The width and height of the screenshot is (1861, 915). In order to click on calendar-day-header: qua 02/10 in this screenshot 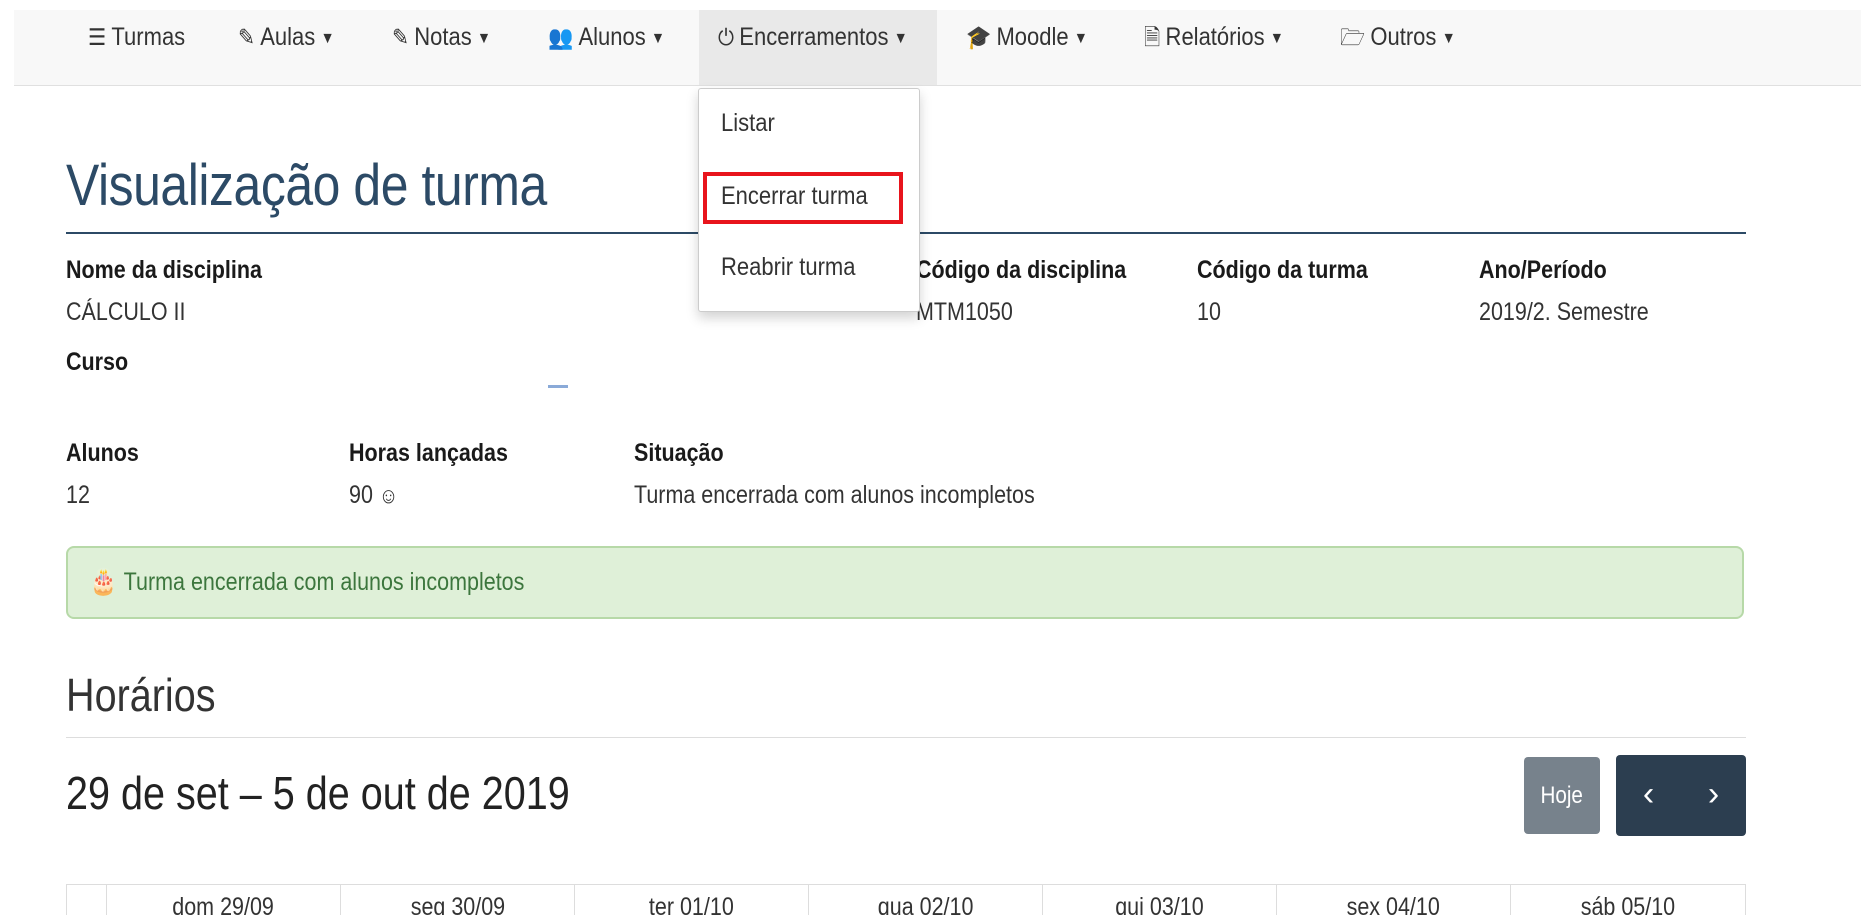, I will do `click(925, 900)`.